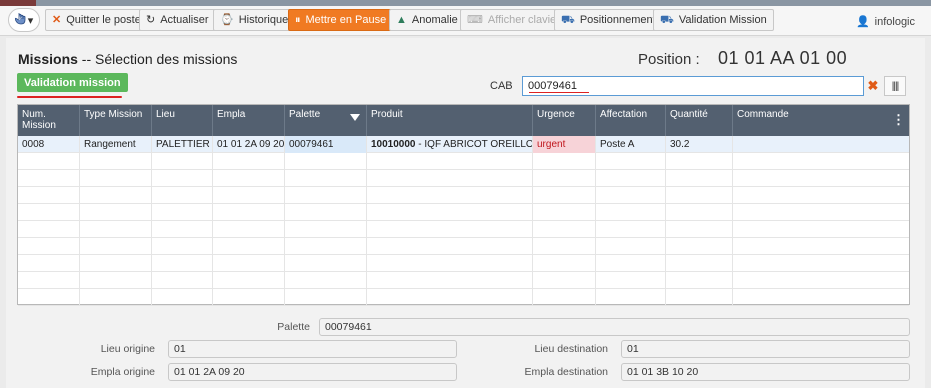 This screenshot has width=931, height=388. Describe the element at coordinates (305, 114) in the screenshot. I see `col-header-palette-label: Palette` at that location.